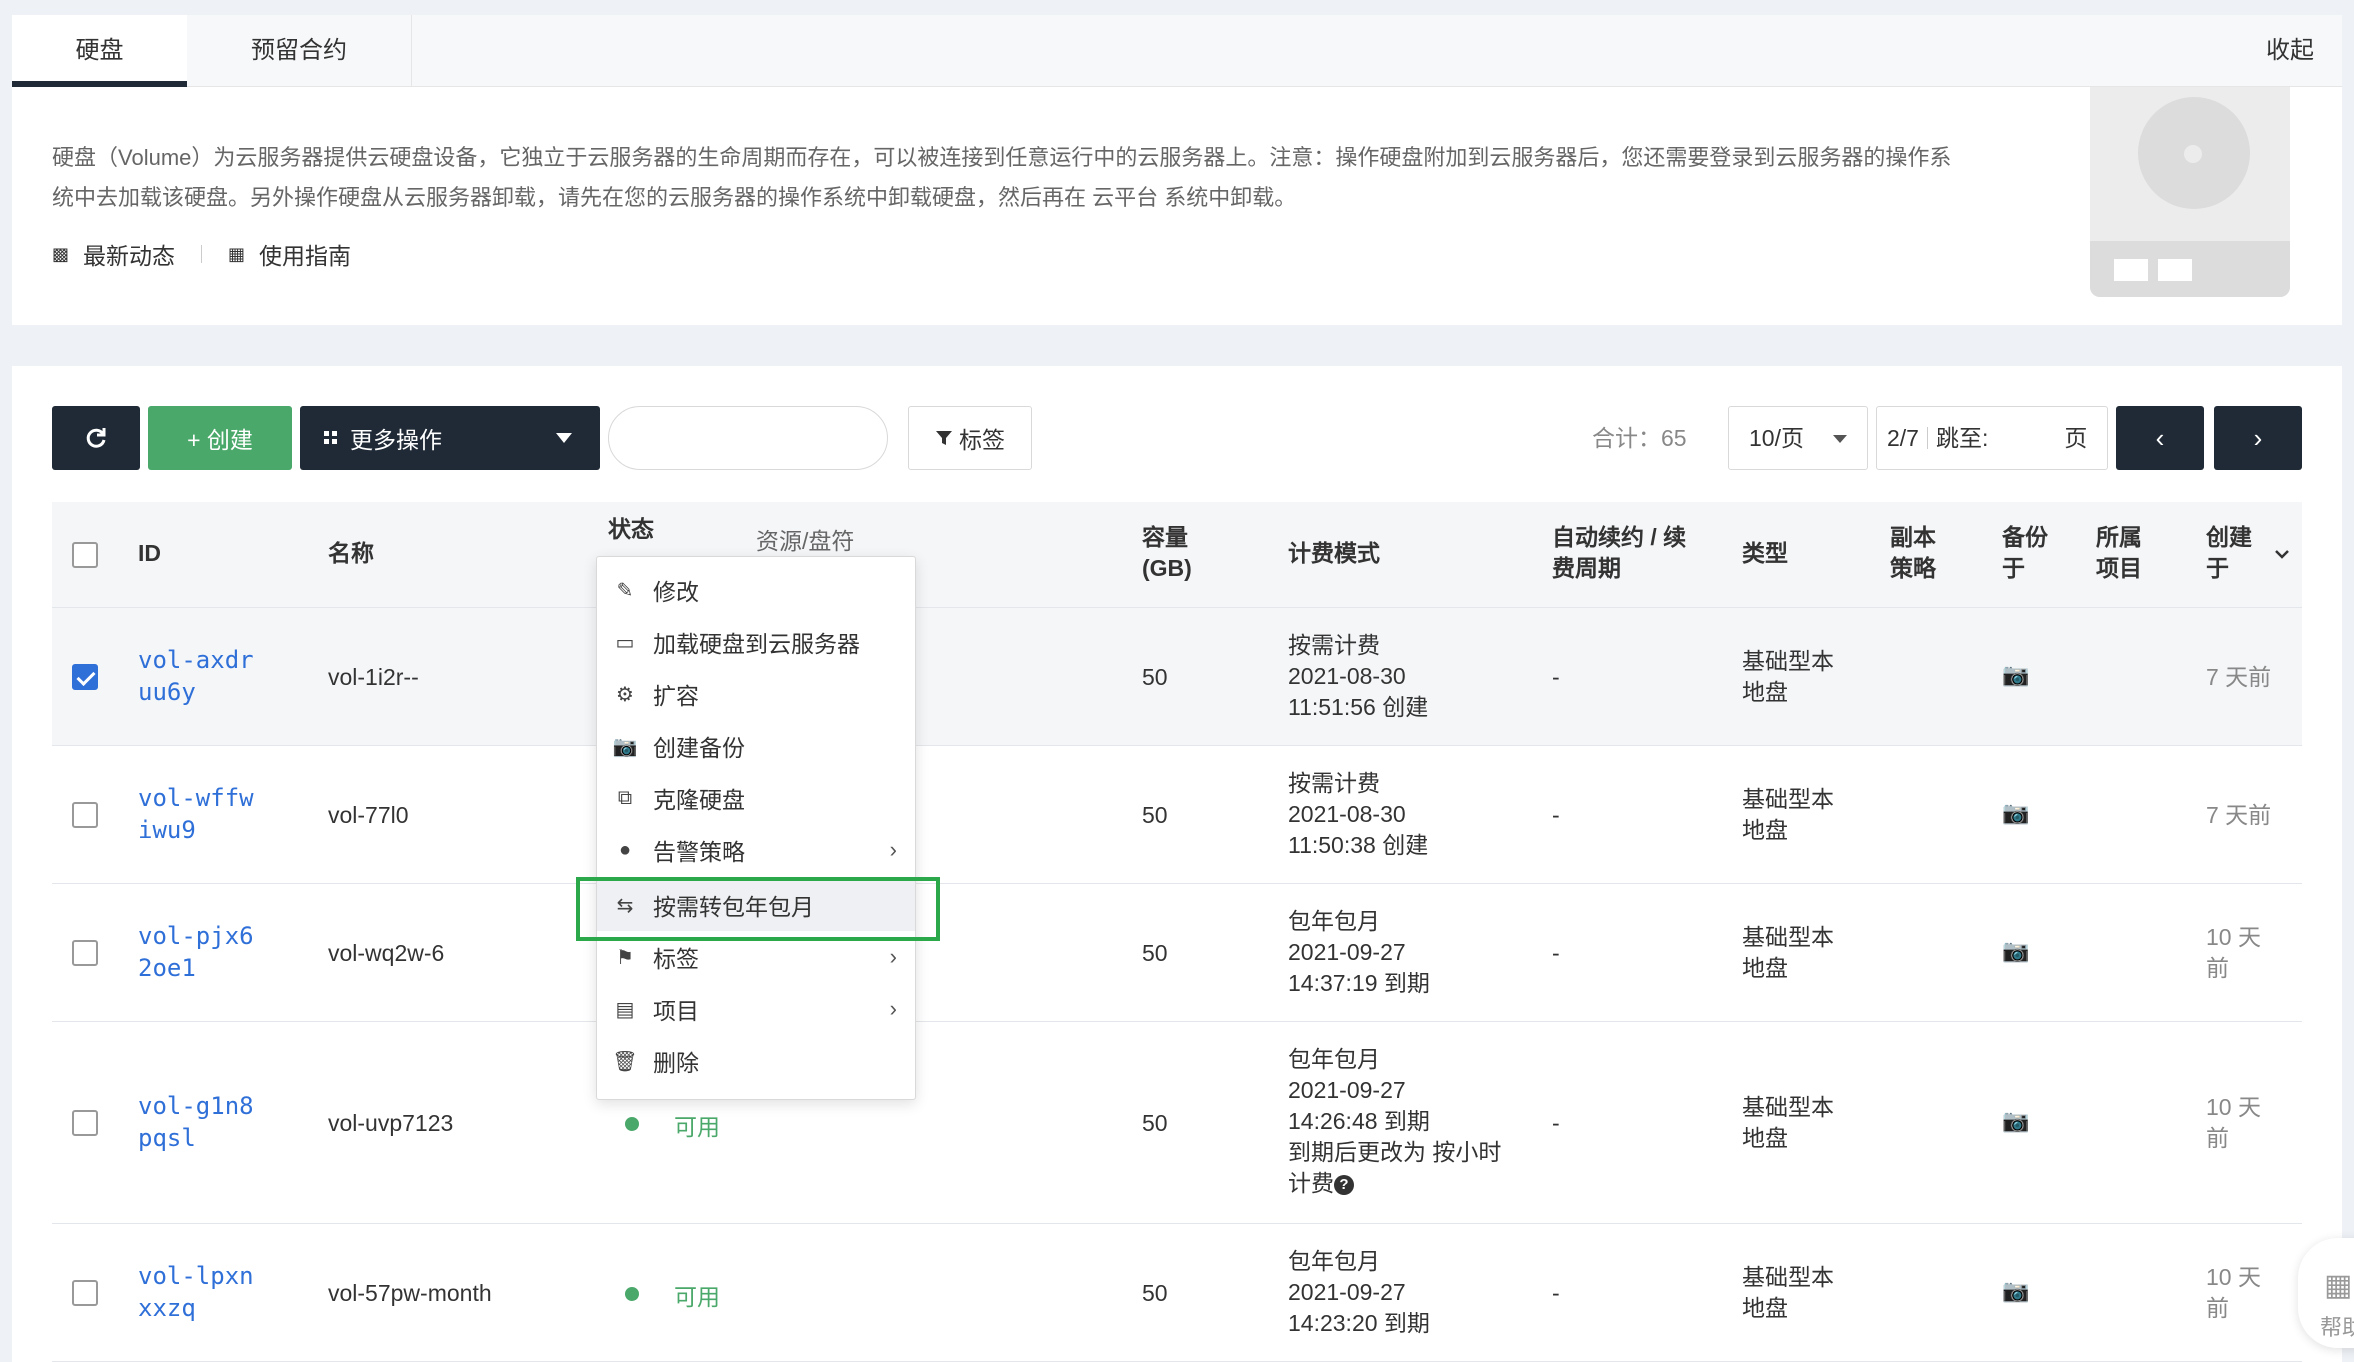 Image resolution: width=2354 pixels, height=1362 pixels. Describe the element at coordinates (756, 1061) in the screenshot. I see `menu-item-delete: 🗑 删除` at that location.